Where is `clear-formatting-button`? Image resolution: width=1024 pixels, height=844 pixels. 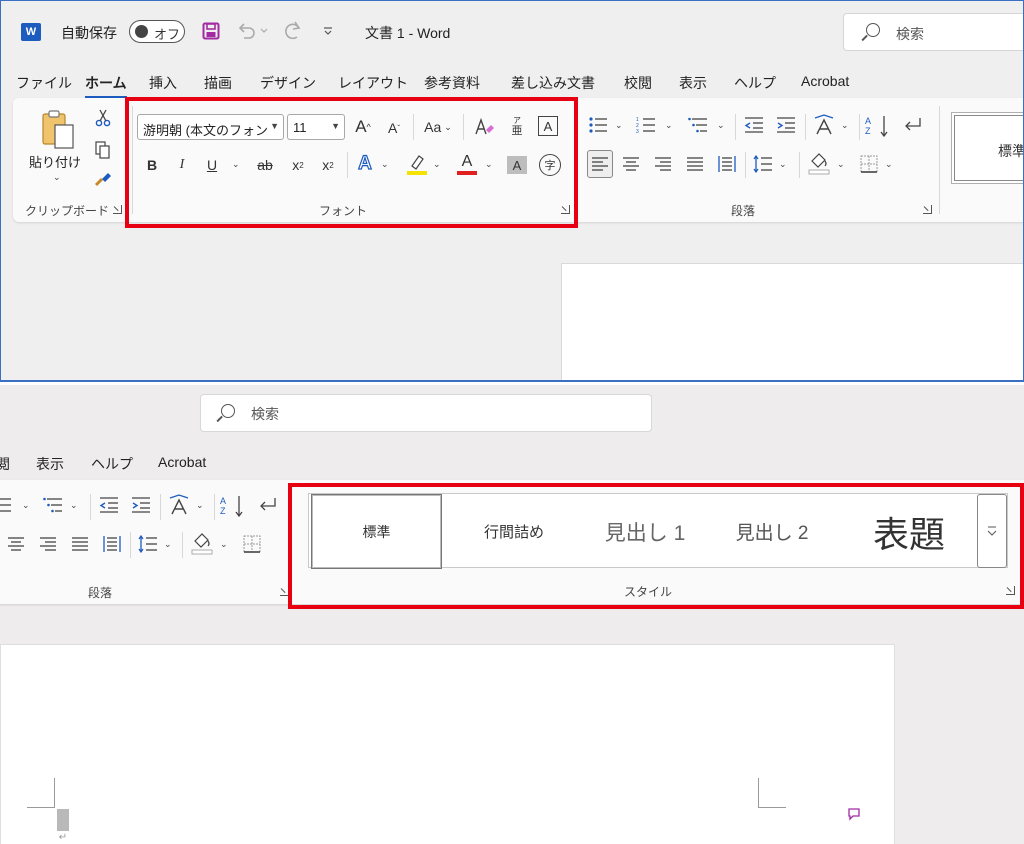 clear-formatting-button is located at coordinates (484, 127).